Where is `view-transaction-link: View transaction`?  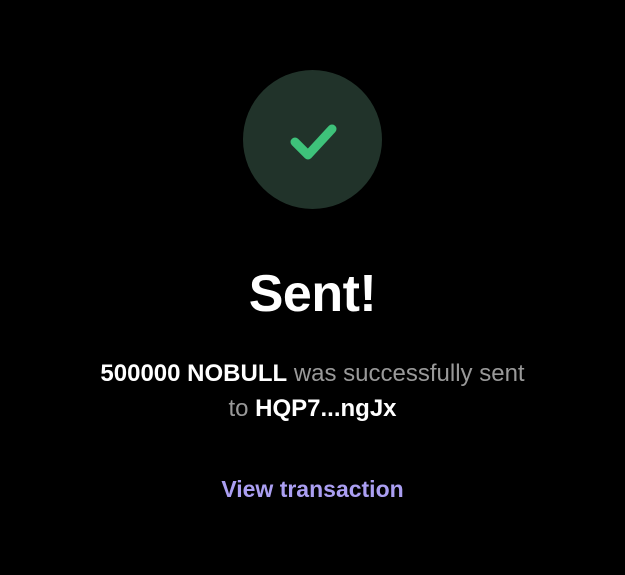 view-transaction-link: View transaction is located at coordinates (312, 489).